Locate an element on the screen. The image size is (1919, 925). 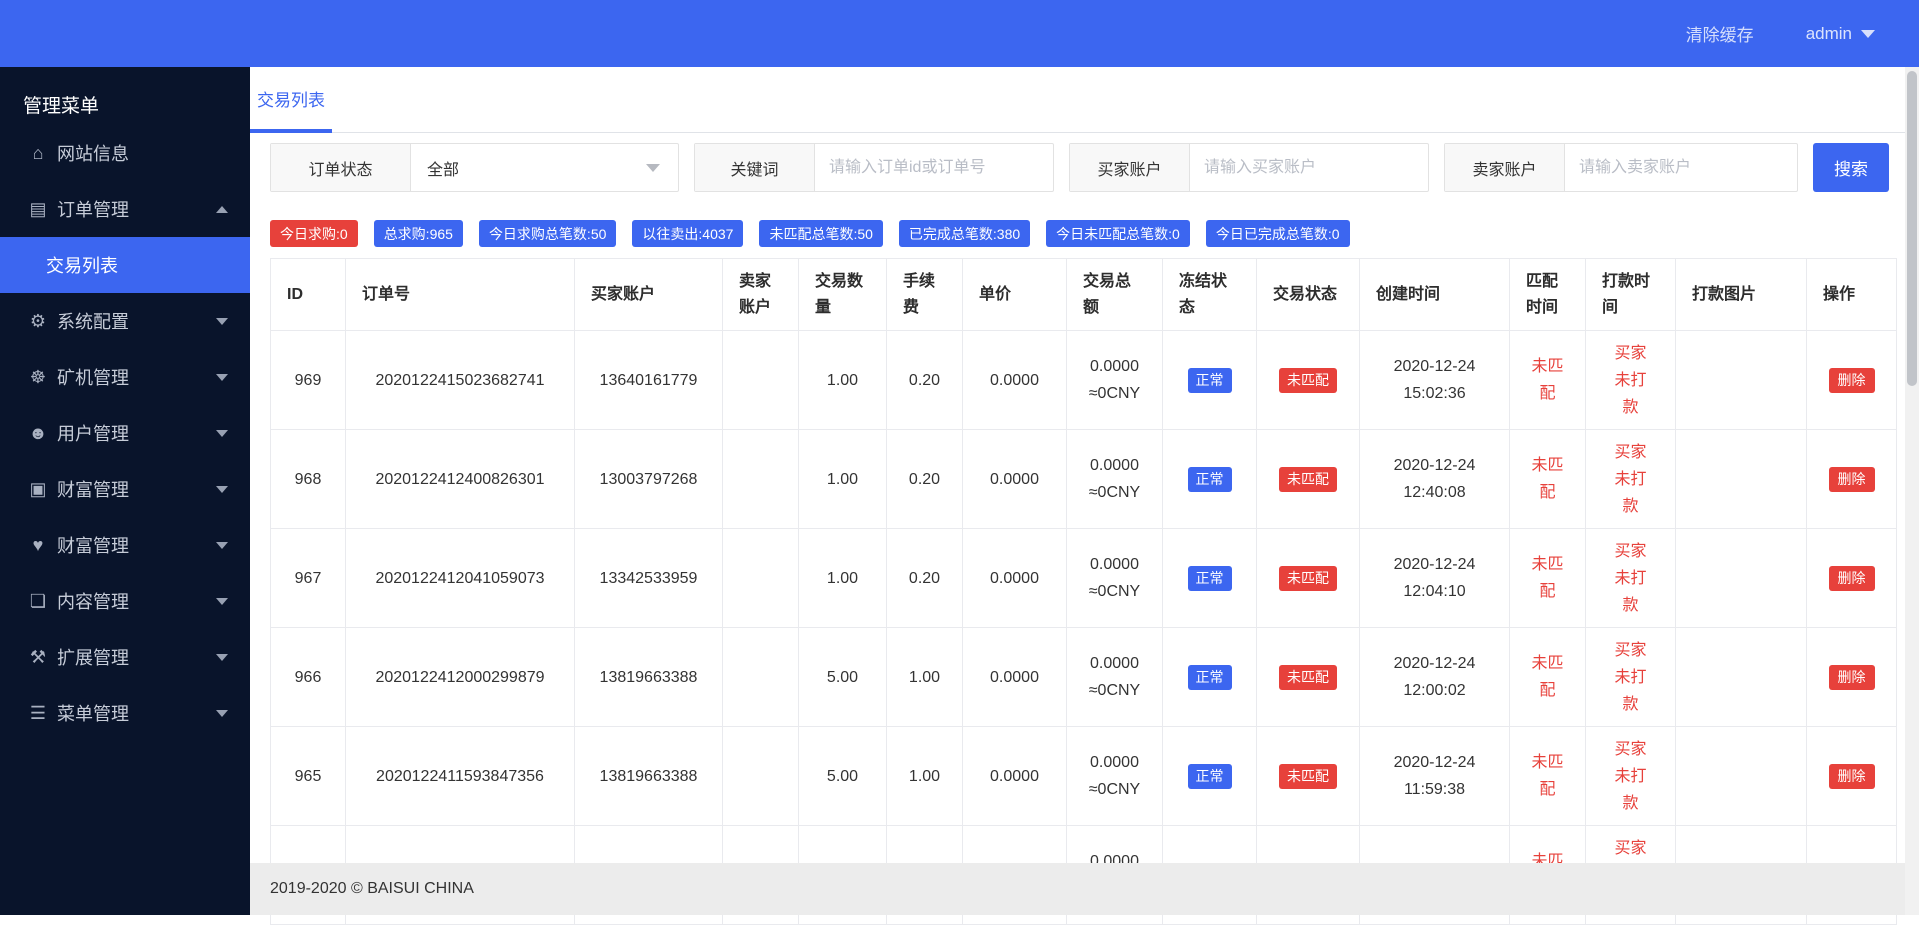
cell-created-time: 2020-12-24 15:02:36 is located at coordinates (1435, 380).